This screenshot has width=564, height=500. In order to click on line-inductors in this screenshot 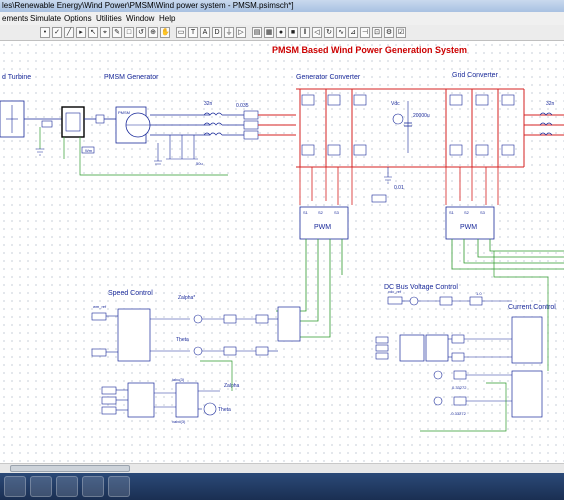, I will do `click(213, 124)`.